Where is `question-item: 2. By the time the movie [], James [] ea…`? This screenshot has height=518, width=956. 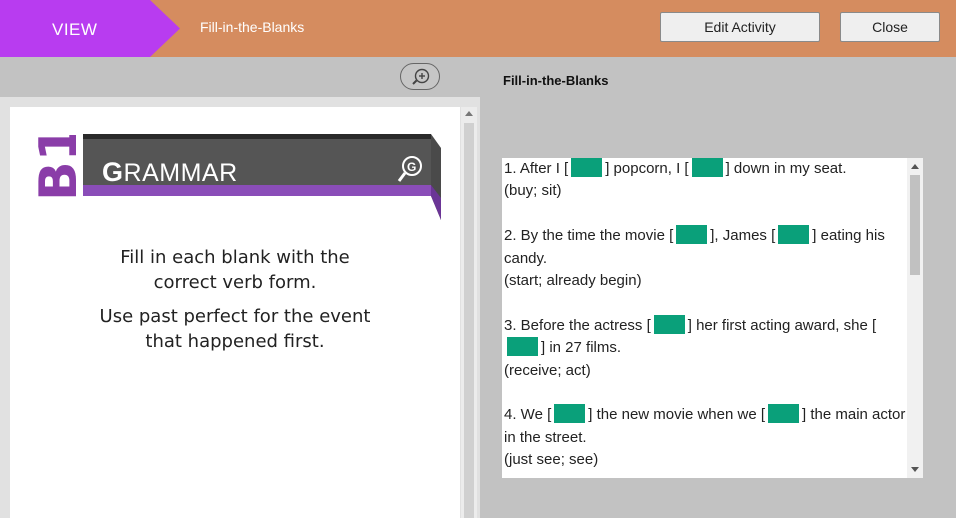
question-item: 2. By the time the movie [], James [] ea… is located at coordinates (705, 258).